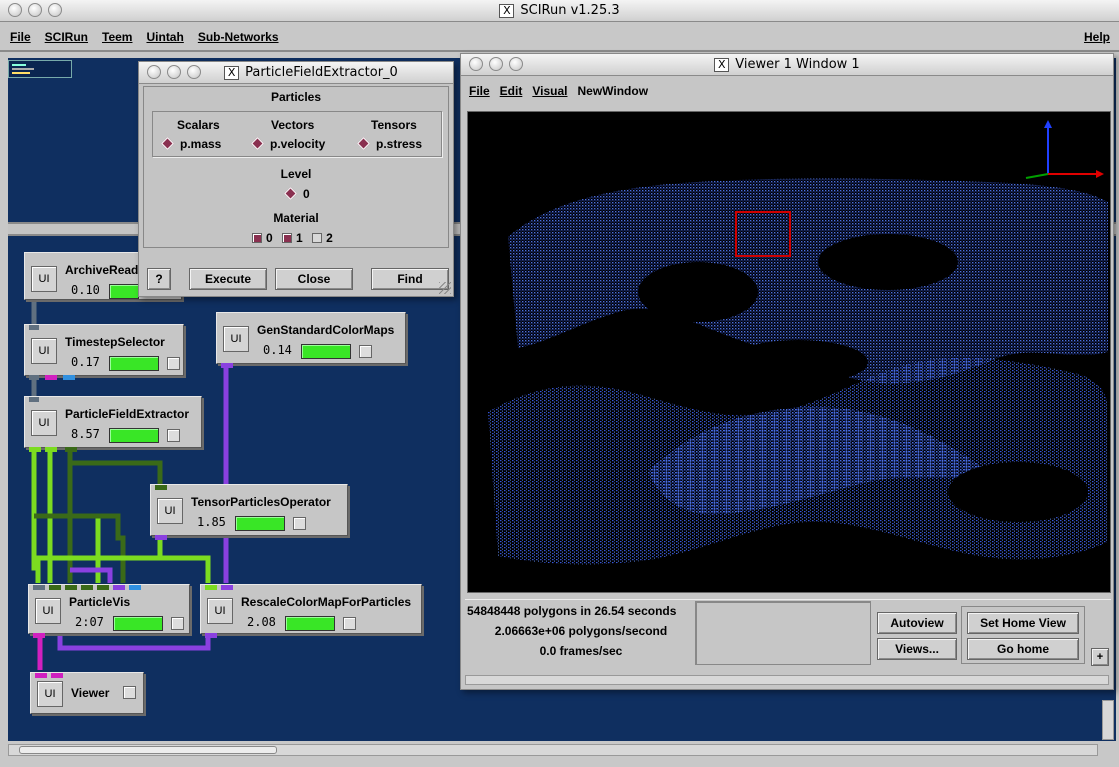  What do you see at coordinates (612, 91) in the screenshot?
I see `viewer-menu-newwindow: NewWindow` at bounding box center [612, 91].